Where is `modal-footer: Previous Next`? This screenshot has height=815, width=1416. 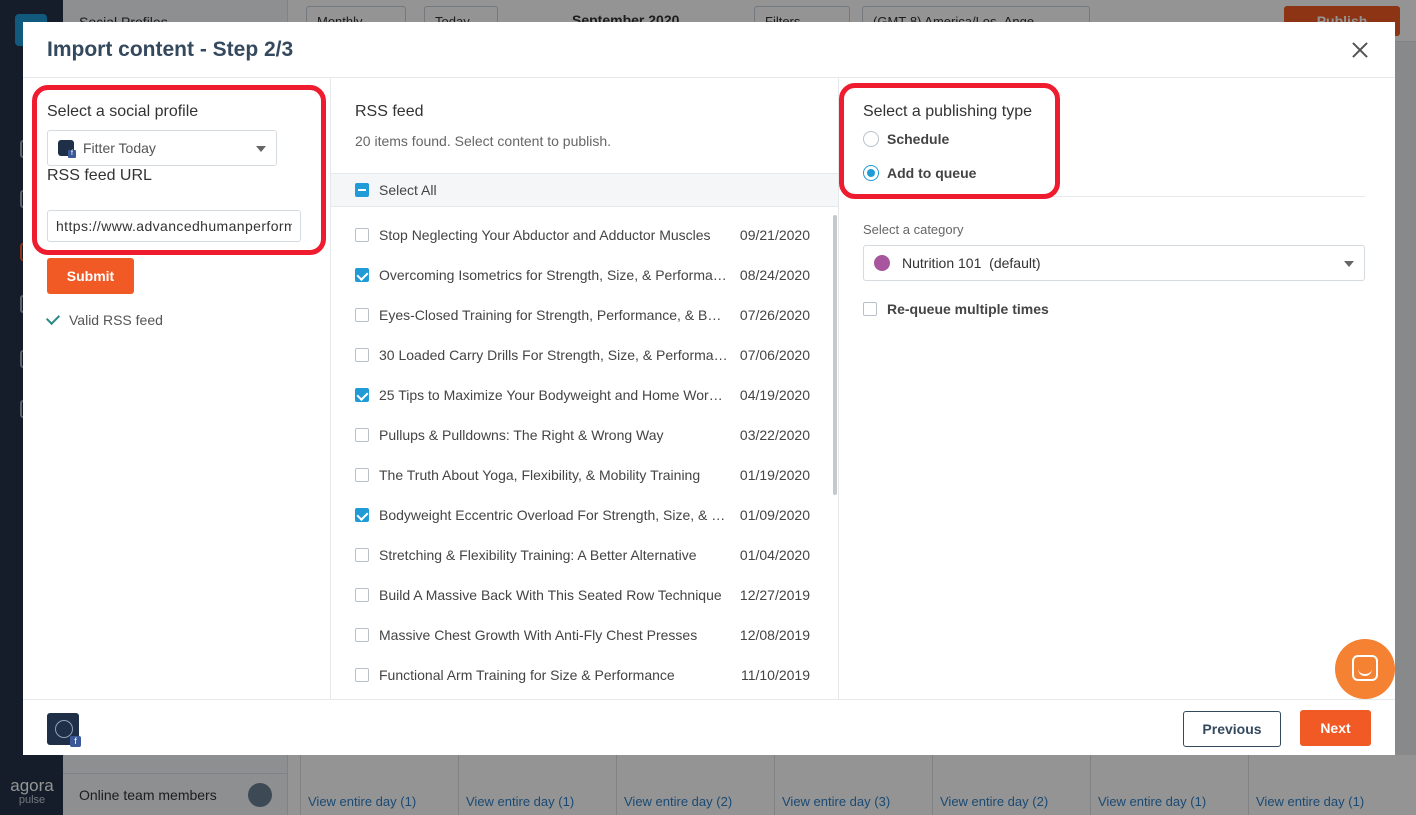 modal-footer: Previous Next is located at coordinates (709, 727).